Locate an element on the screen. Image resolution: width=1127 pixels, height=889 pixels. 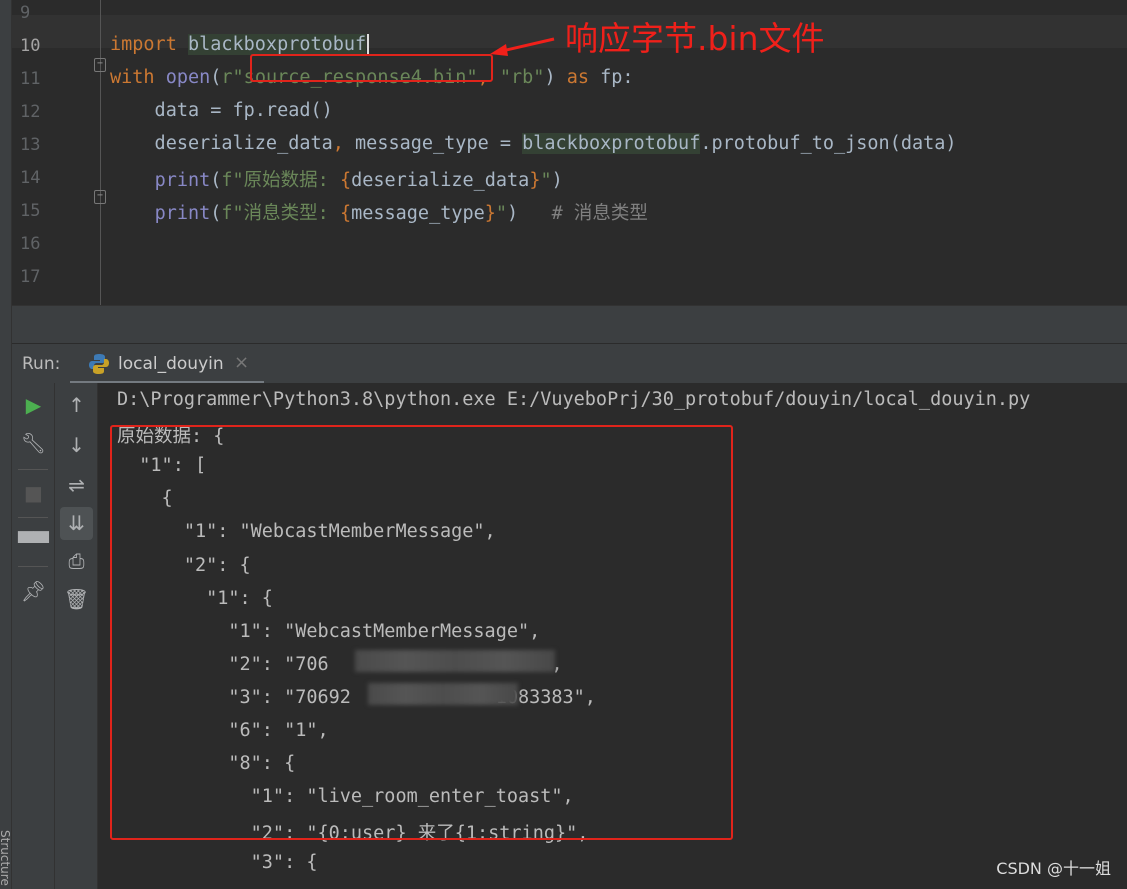
text-cursor is located at coordinates (368, 44).